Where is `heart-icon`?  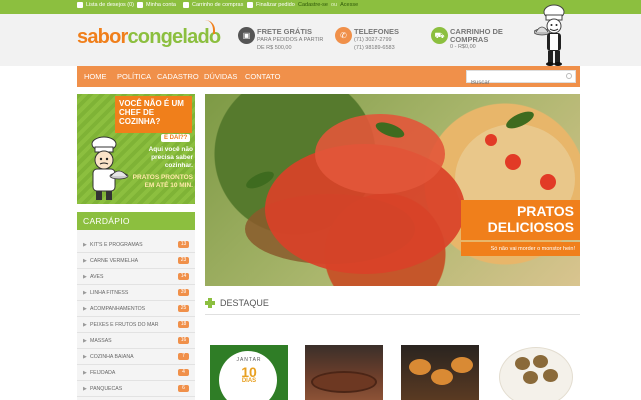 heart-icon is located at coordinates (80, 5).